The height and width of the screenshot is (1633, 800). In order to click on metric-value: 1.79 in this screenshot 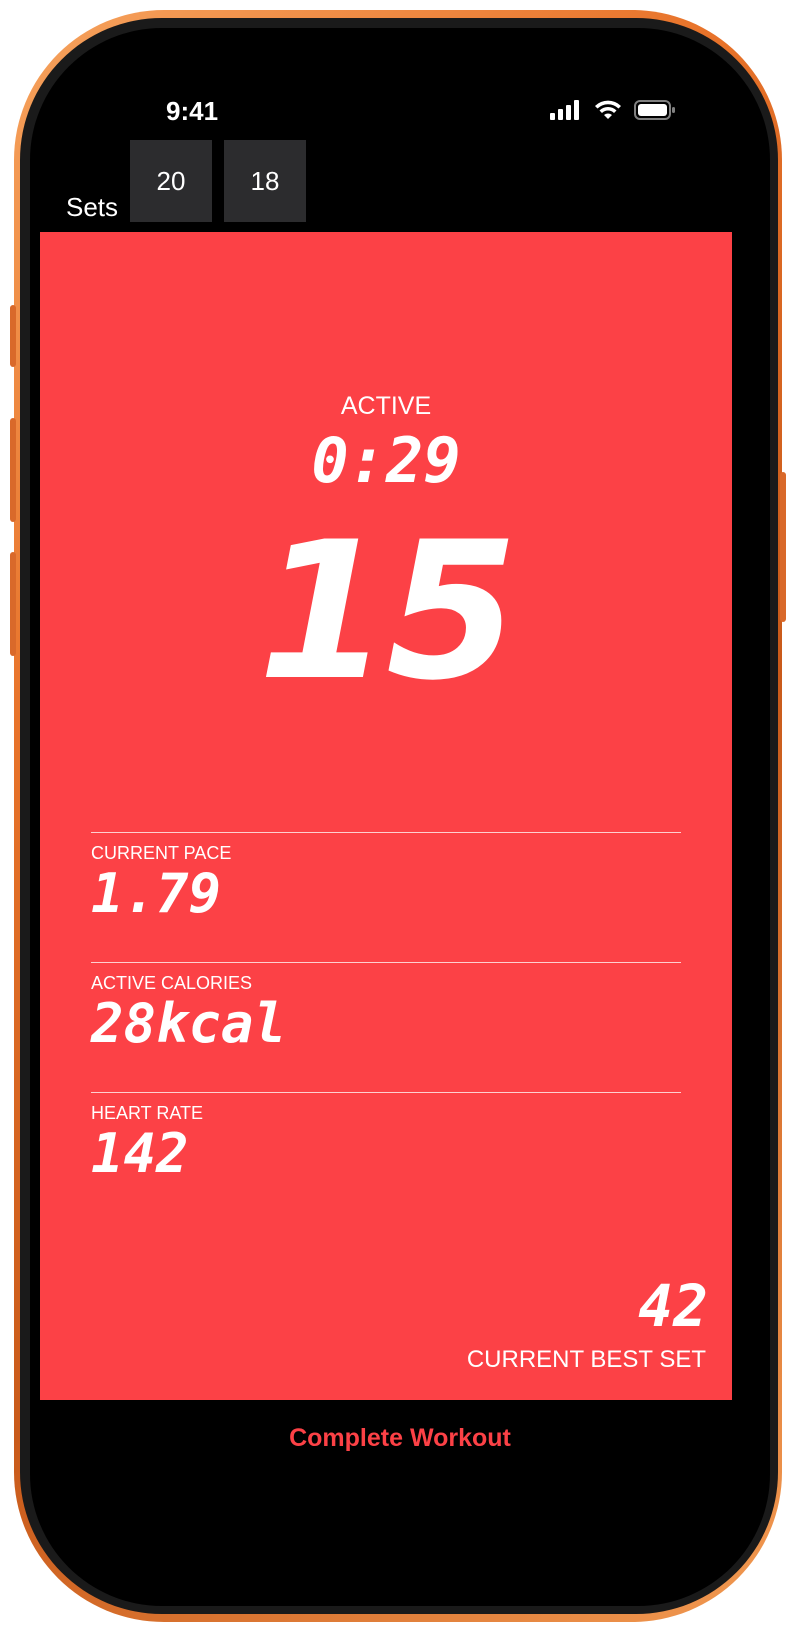, I will do `click(156, 893)`.